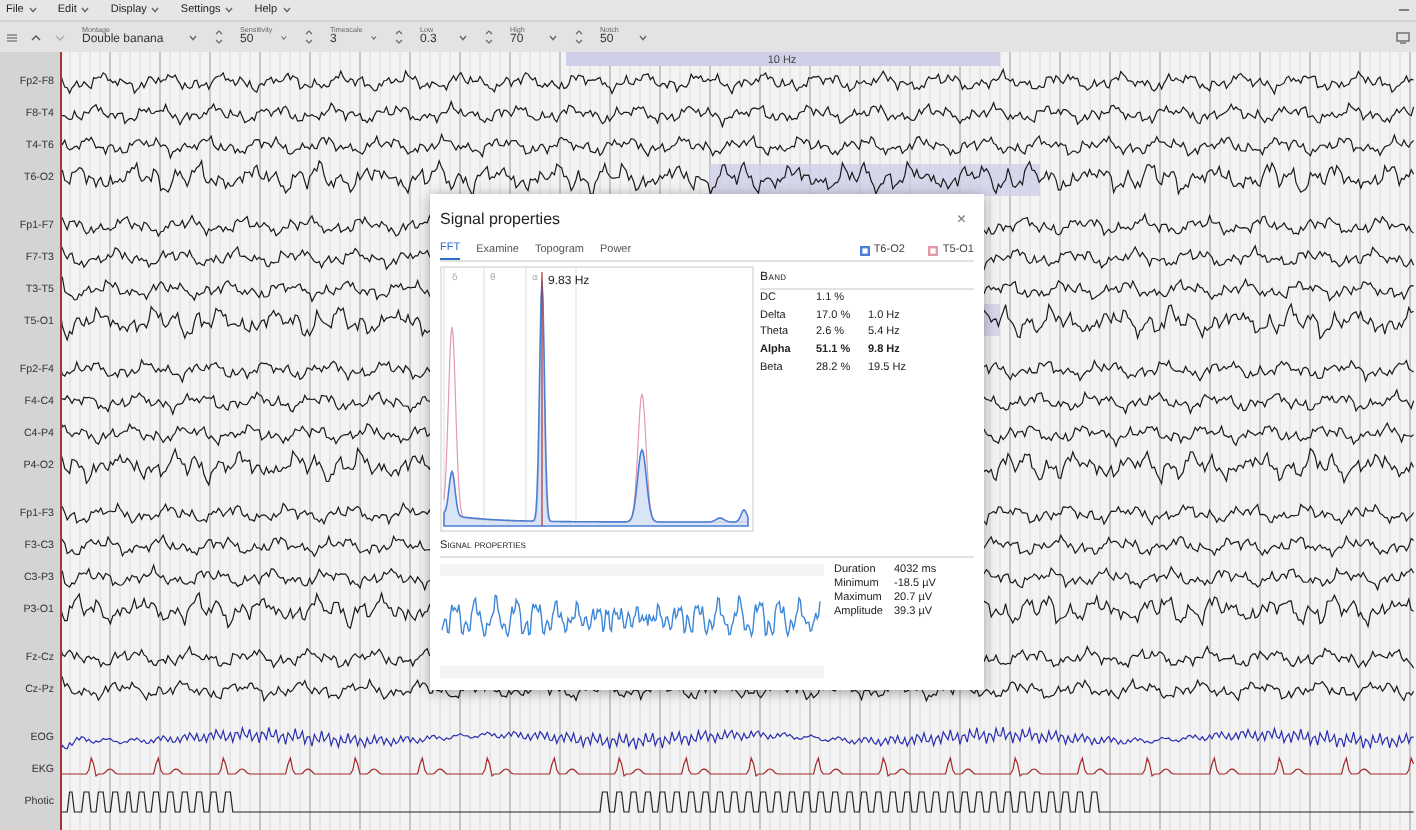  I want to click on dialog-title: Signal properties, so click(500, 218).